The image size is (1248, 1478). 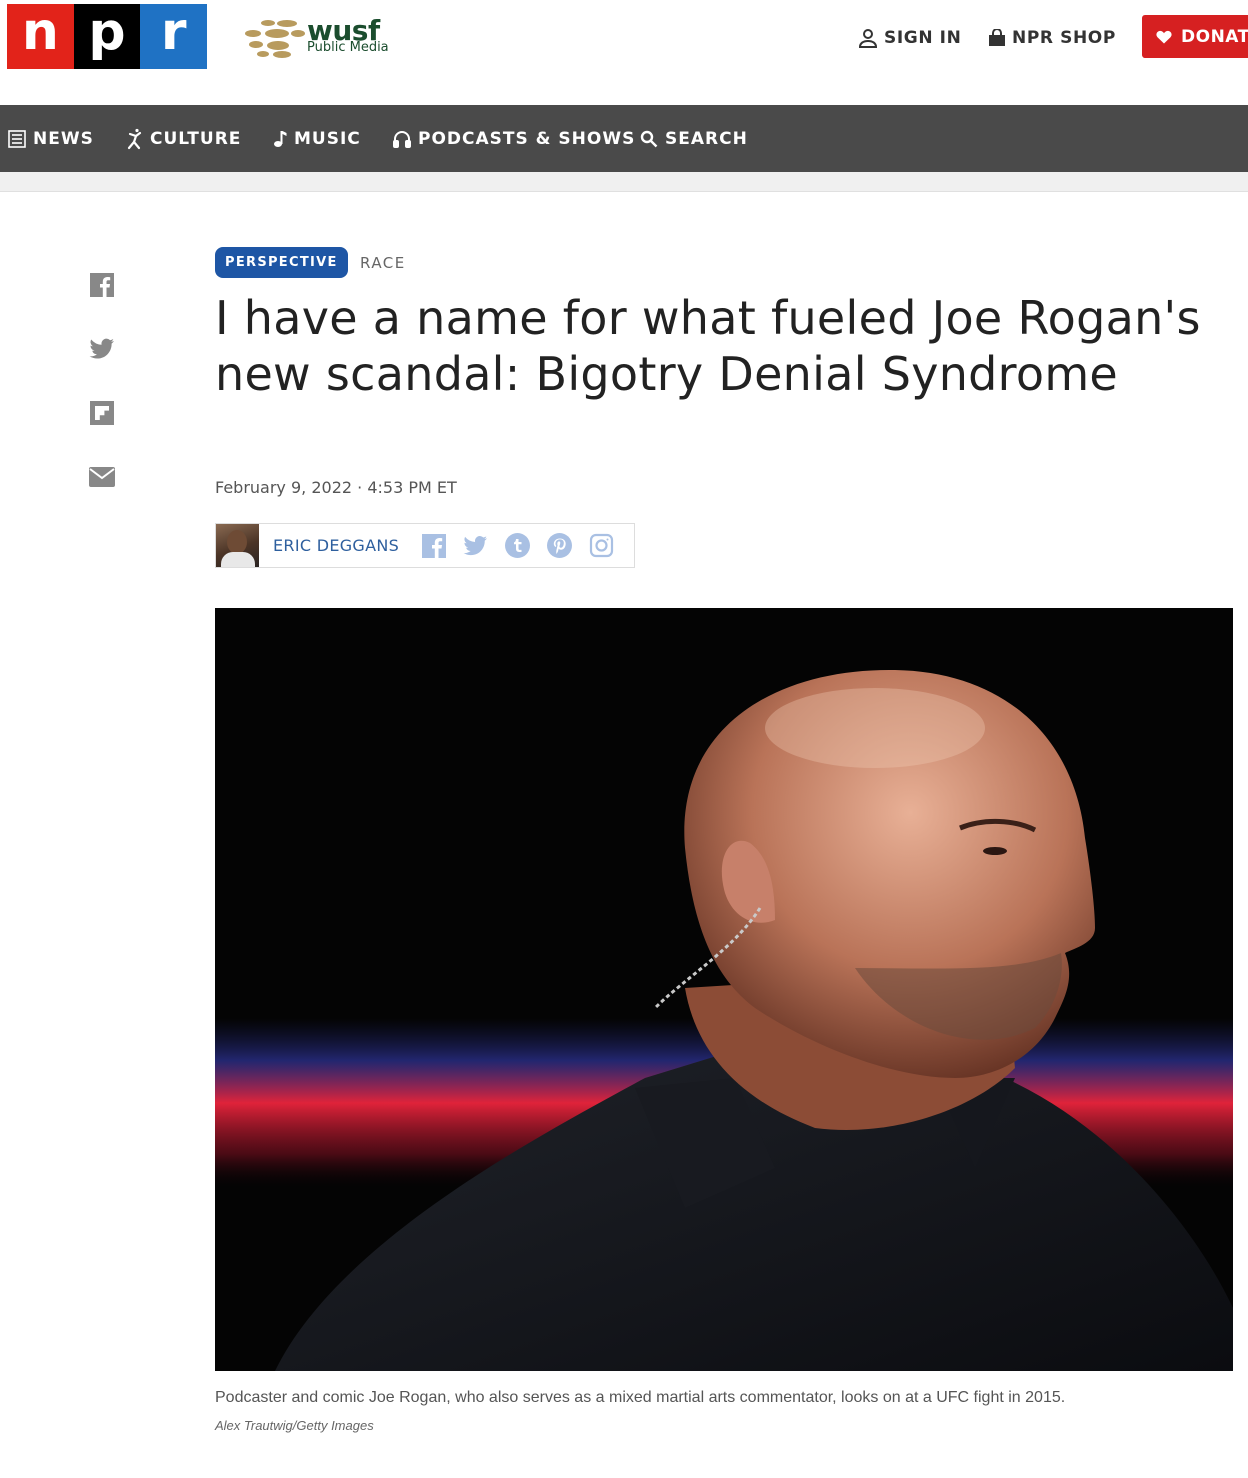 I want to click on nav-item-podcasts-shows-label: PODCASTS & SHOWS, so click(x=527, y=138).